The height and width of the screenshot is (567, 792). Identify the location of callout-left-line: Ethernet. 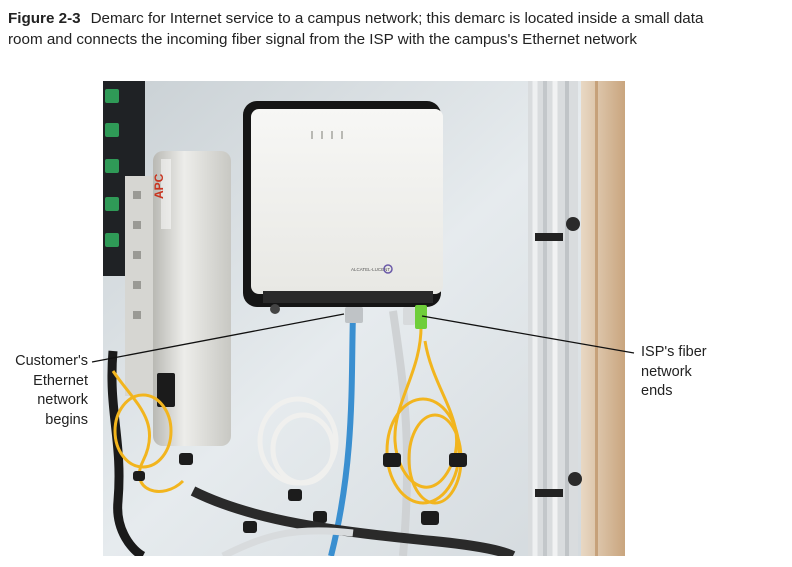
(60, 380).